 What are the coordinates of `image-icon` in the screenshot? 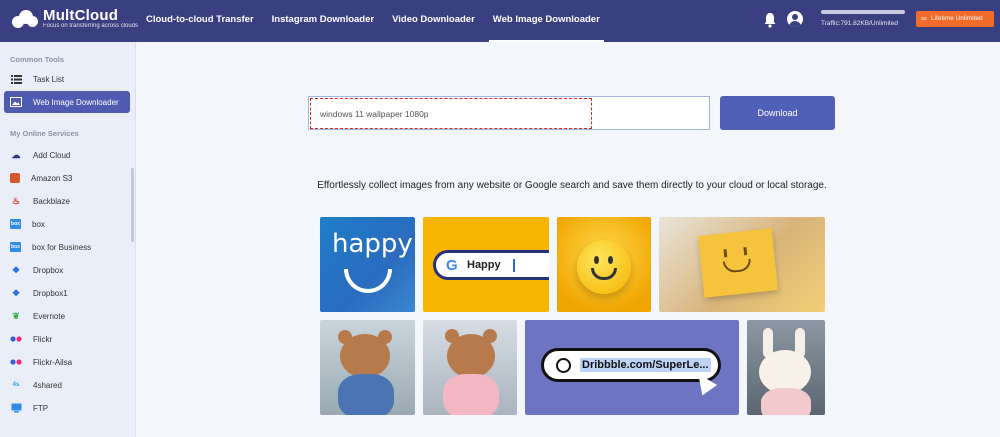 It's located at (16, 102).